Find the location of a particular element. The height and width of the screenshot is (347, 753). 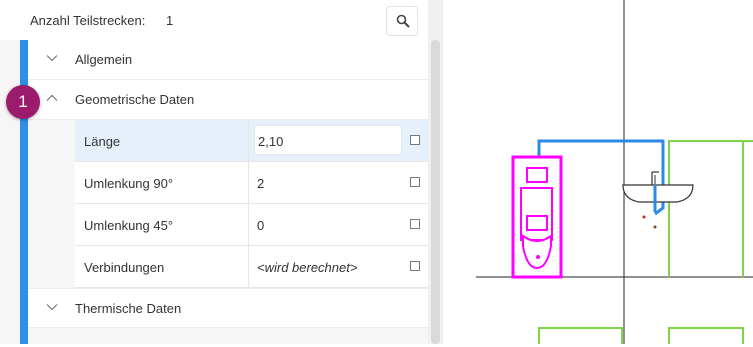

scrollbar-thumb is located at coordinates (435, 192).